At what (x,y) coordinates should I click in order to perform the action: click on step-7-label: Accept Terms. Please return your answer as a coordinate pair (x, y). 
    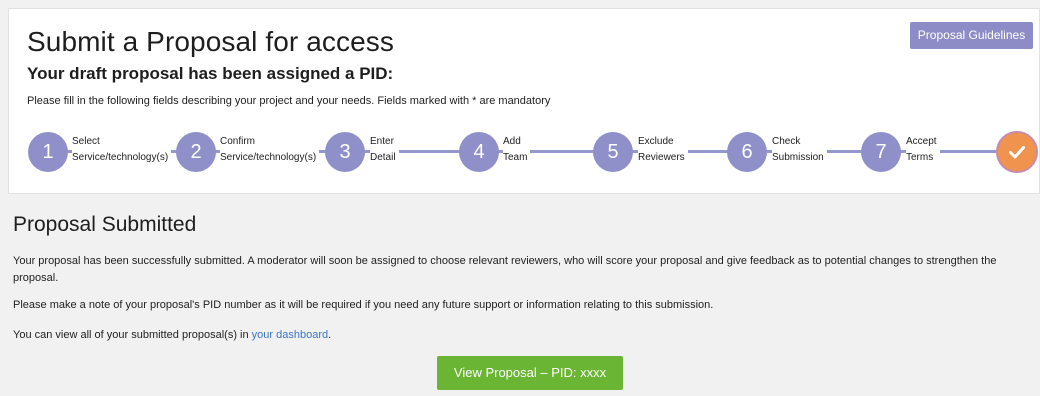
    Looking at the image, I should click on (923, 150).